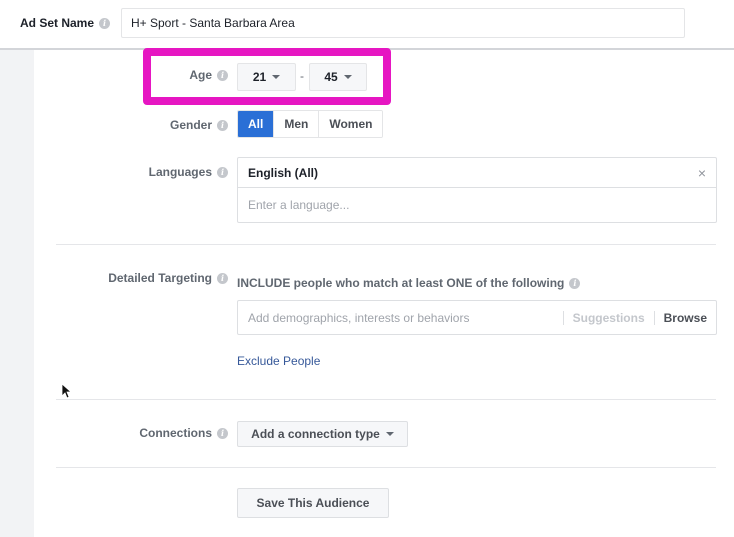  What do you see at coordinates (351, 124) in the screenshot?
I see `gender-option-women: Women` at bounding box center [351, 124].